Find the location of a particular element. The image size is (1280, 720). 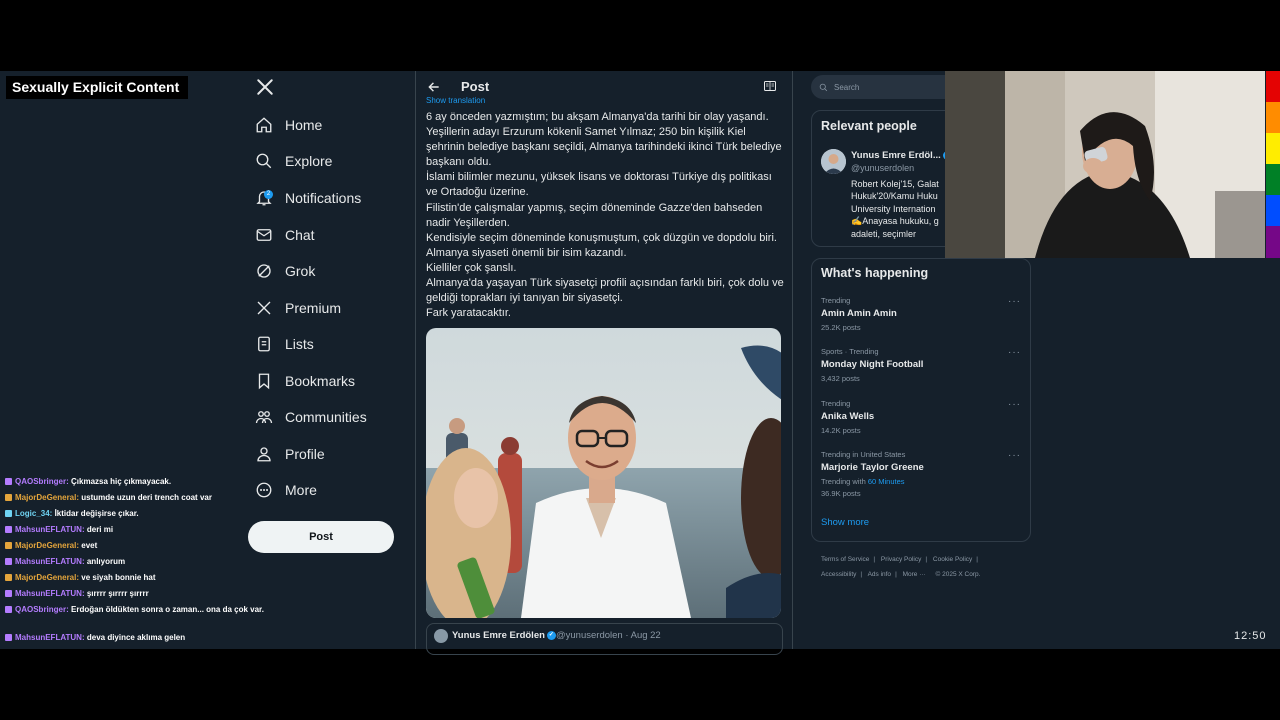

page-title: Post is located at coordinates (475, 86).